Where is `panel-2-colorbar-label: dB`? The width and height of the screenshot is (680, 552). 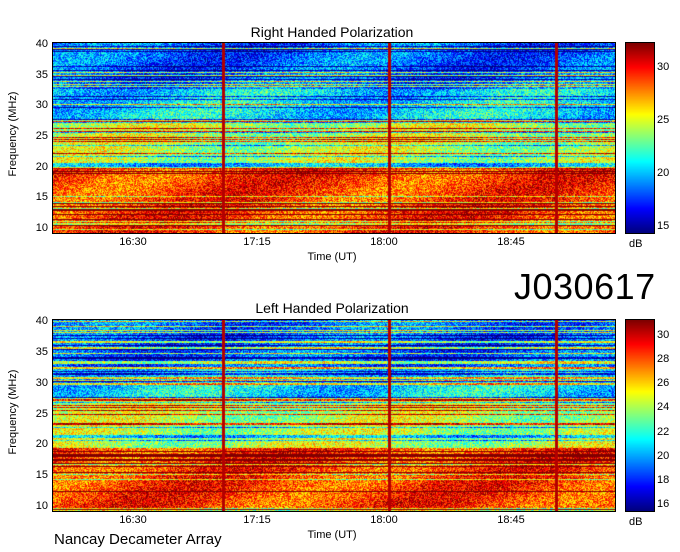
panel-2-colorbar-label: dB is located at coordinates (636, 522).